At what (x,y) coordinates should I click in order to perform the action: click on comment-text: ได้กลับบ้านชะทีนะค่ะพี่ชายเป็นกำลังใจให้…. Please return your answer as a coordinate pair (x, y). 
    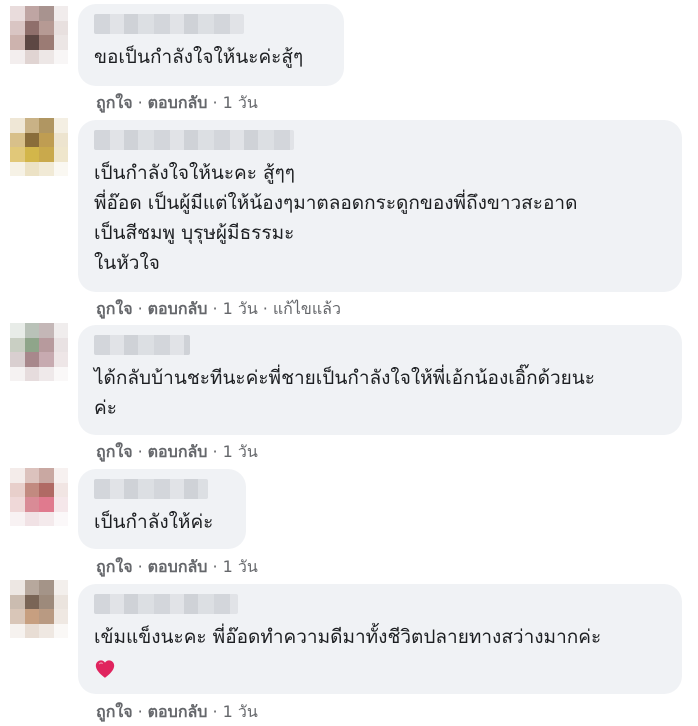
    Looking at the image, I should click on (344, 393).